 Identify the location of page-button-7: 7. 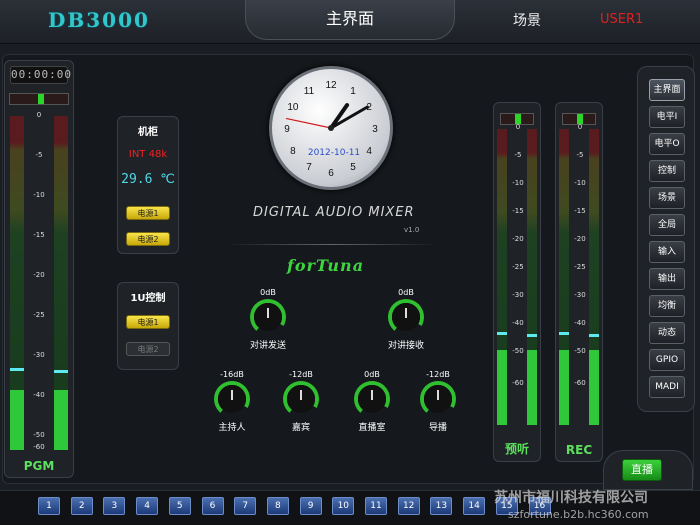
(245, 506).